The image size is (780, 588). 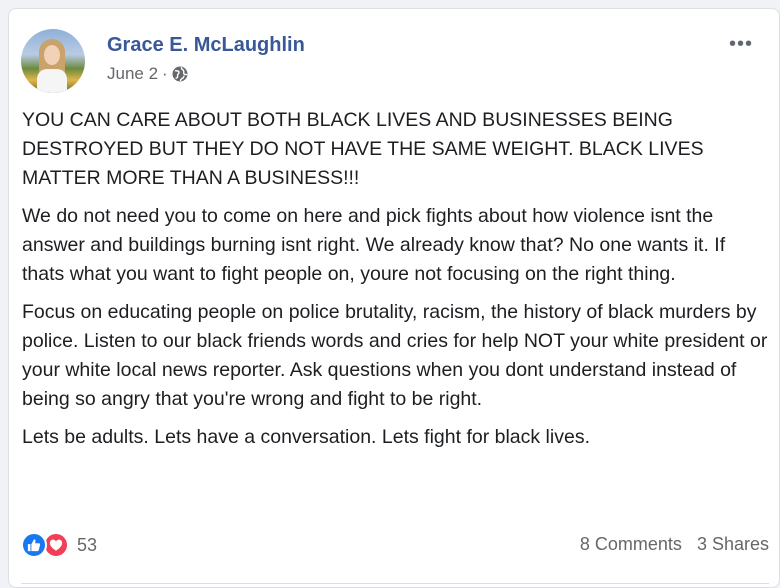 What do you see at coordinates (733, 544) in the screenshot?
I see `shares-count-link: 3 Shares` at bounding box center [733, 544].